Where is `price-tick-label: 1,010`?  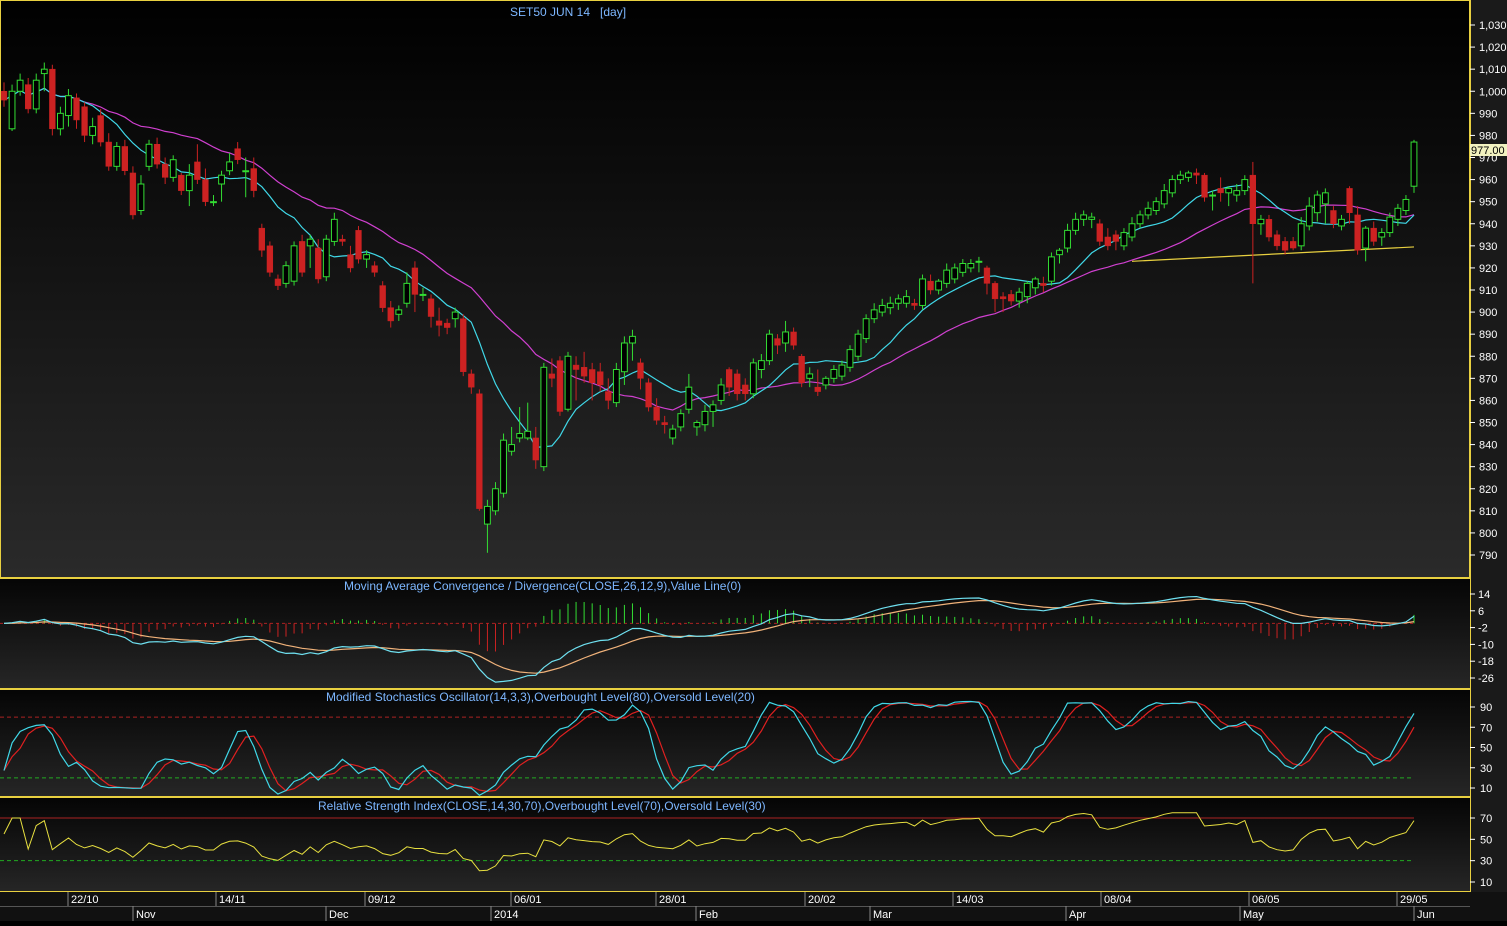 price-tick-label: 1,010 is located at coordinates (1493, 70).